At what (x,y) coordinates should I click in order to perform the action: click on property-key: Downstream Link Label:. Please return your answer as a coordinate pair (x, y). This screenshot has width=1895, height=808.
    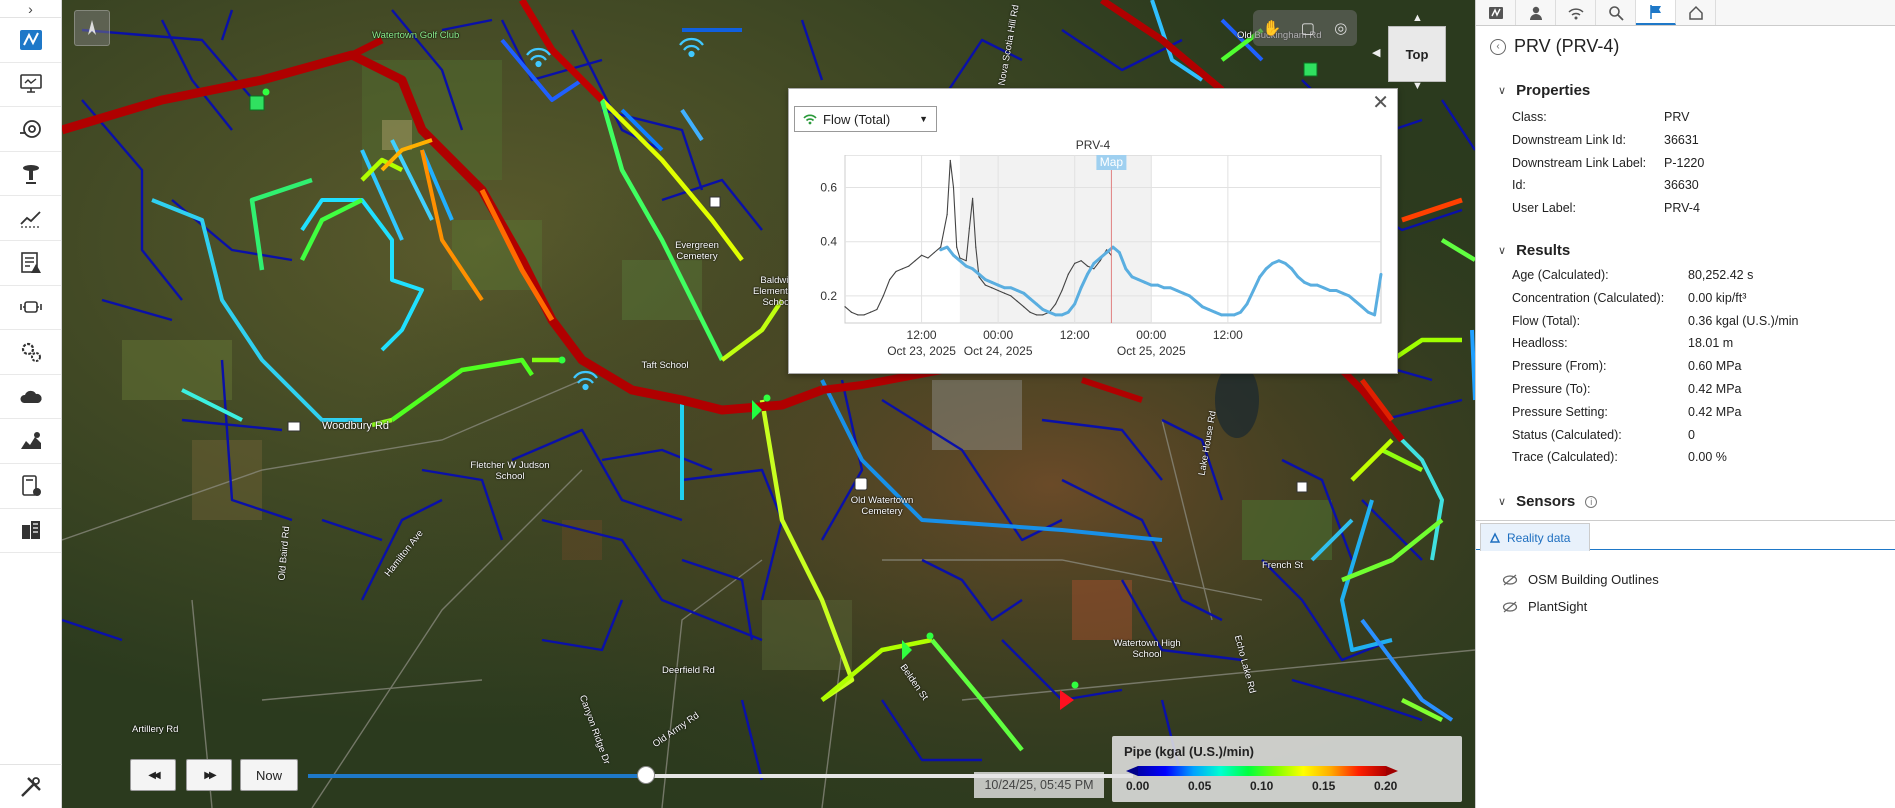
    Looking at the image, I should click on (1579, 162).